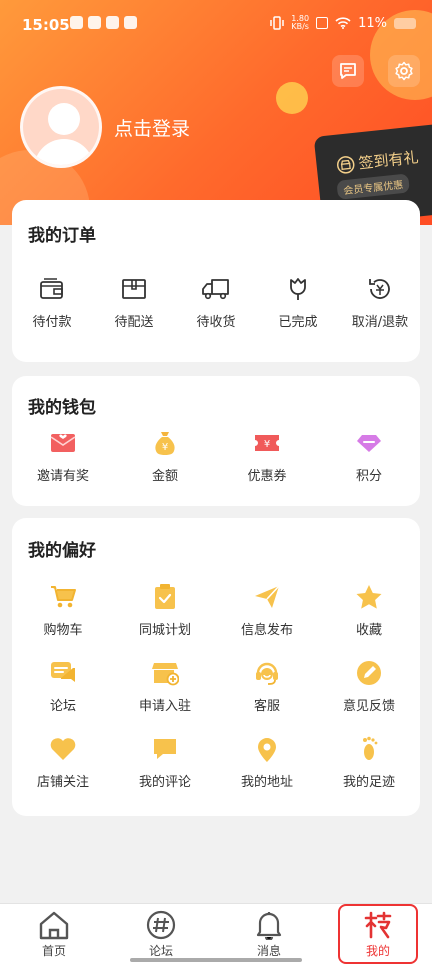 The image size is (432, 964). Describe the element at coordinates (298, 302) in the screenshot. I see `order-completed: 已完成` at that location.